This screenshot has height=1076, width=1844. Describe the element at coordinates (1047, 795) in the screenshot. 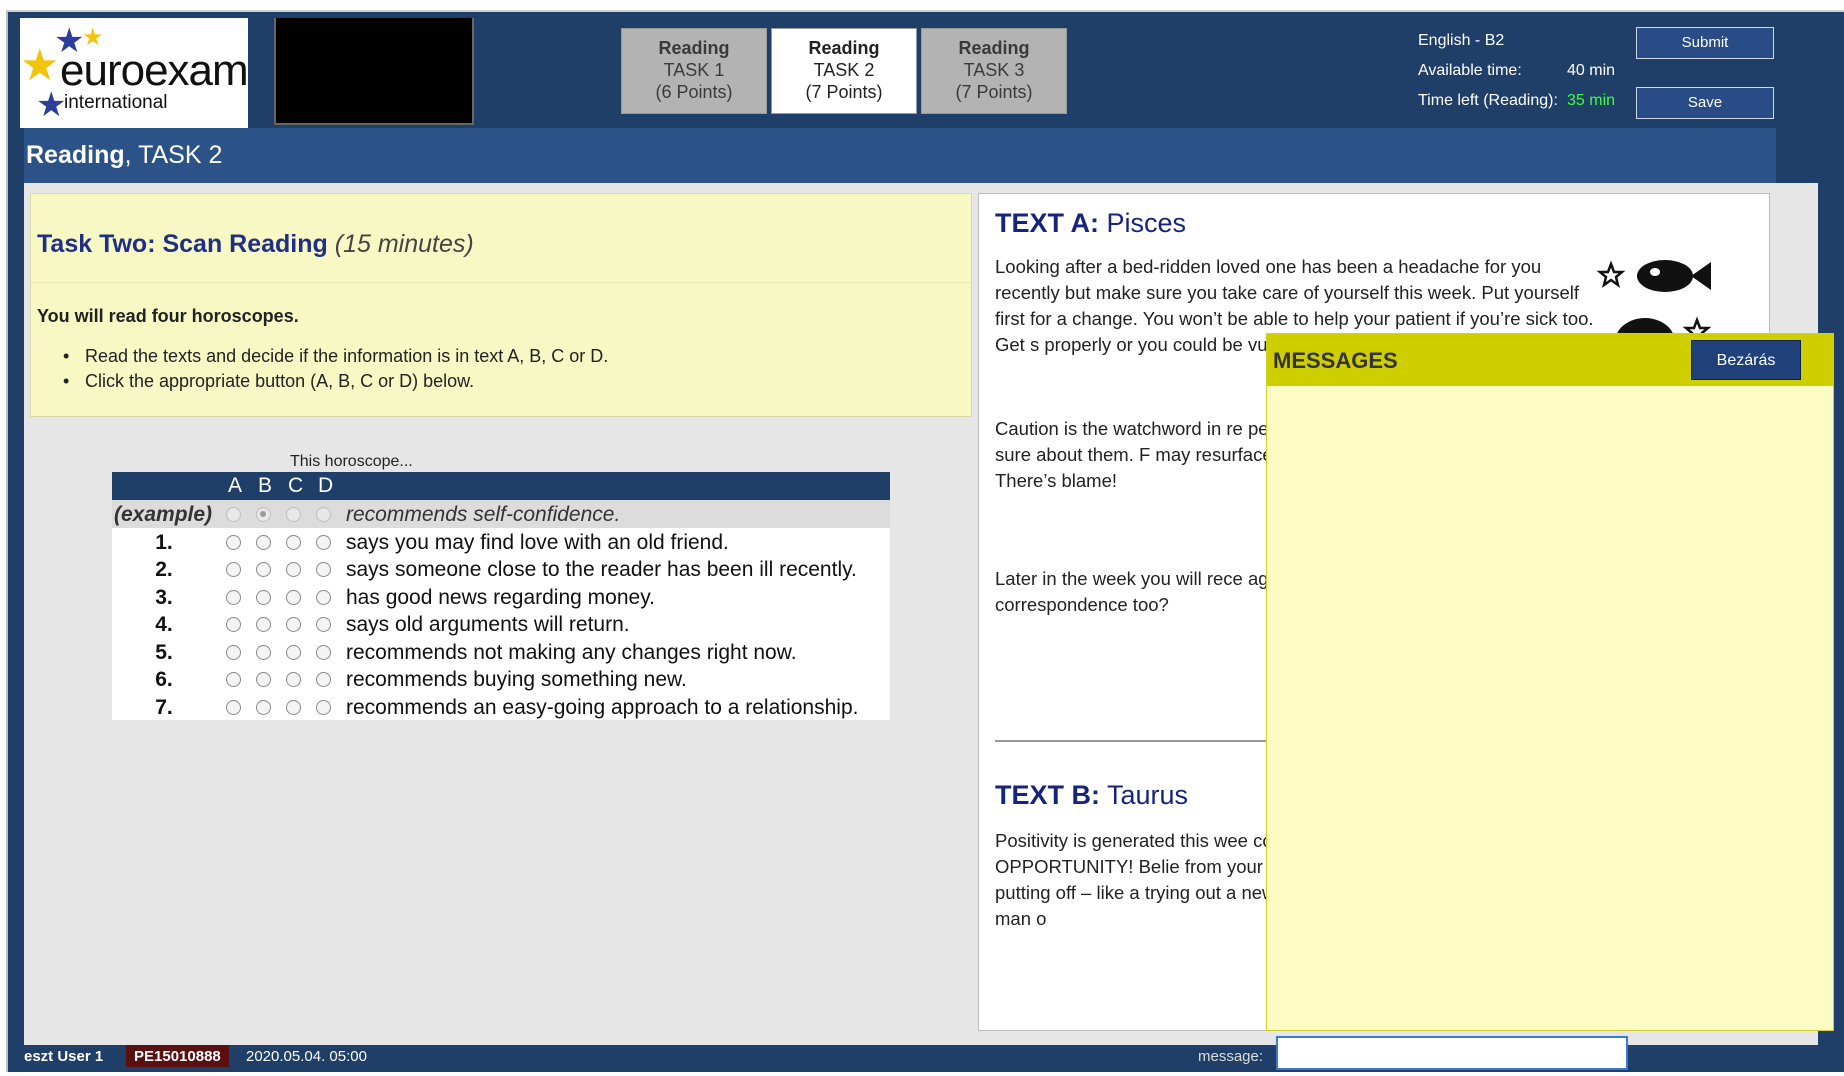

I see `text-b-label: TEXT B:` at that location.